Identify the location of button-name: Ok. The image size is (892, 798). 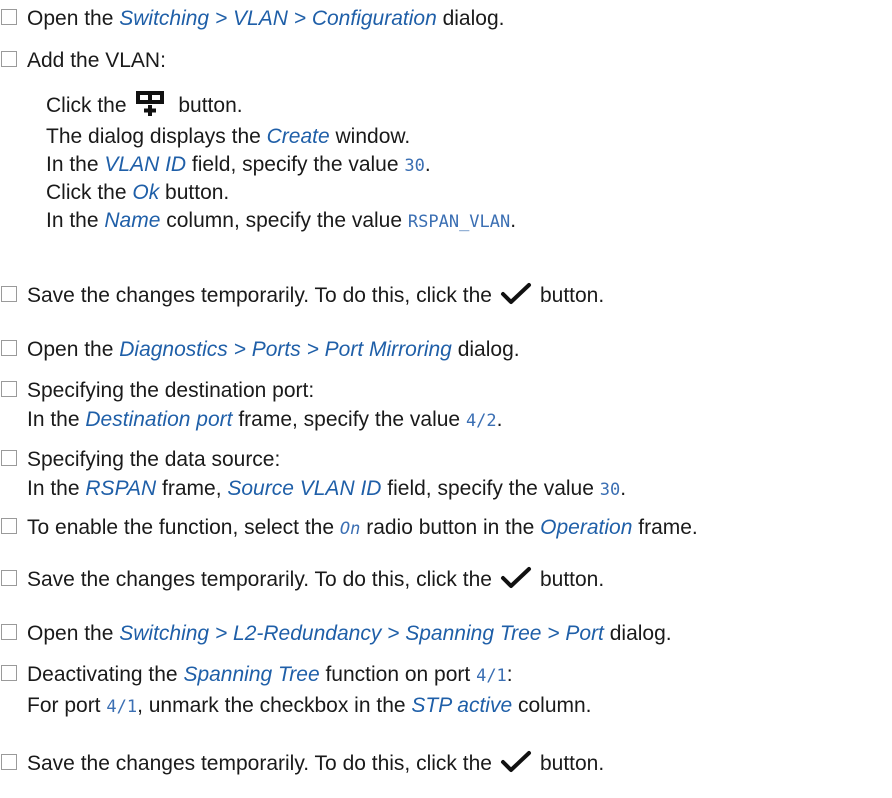
(146, 192).